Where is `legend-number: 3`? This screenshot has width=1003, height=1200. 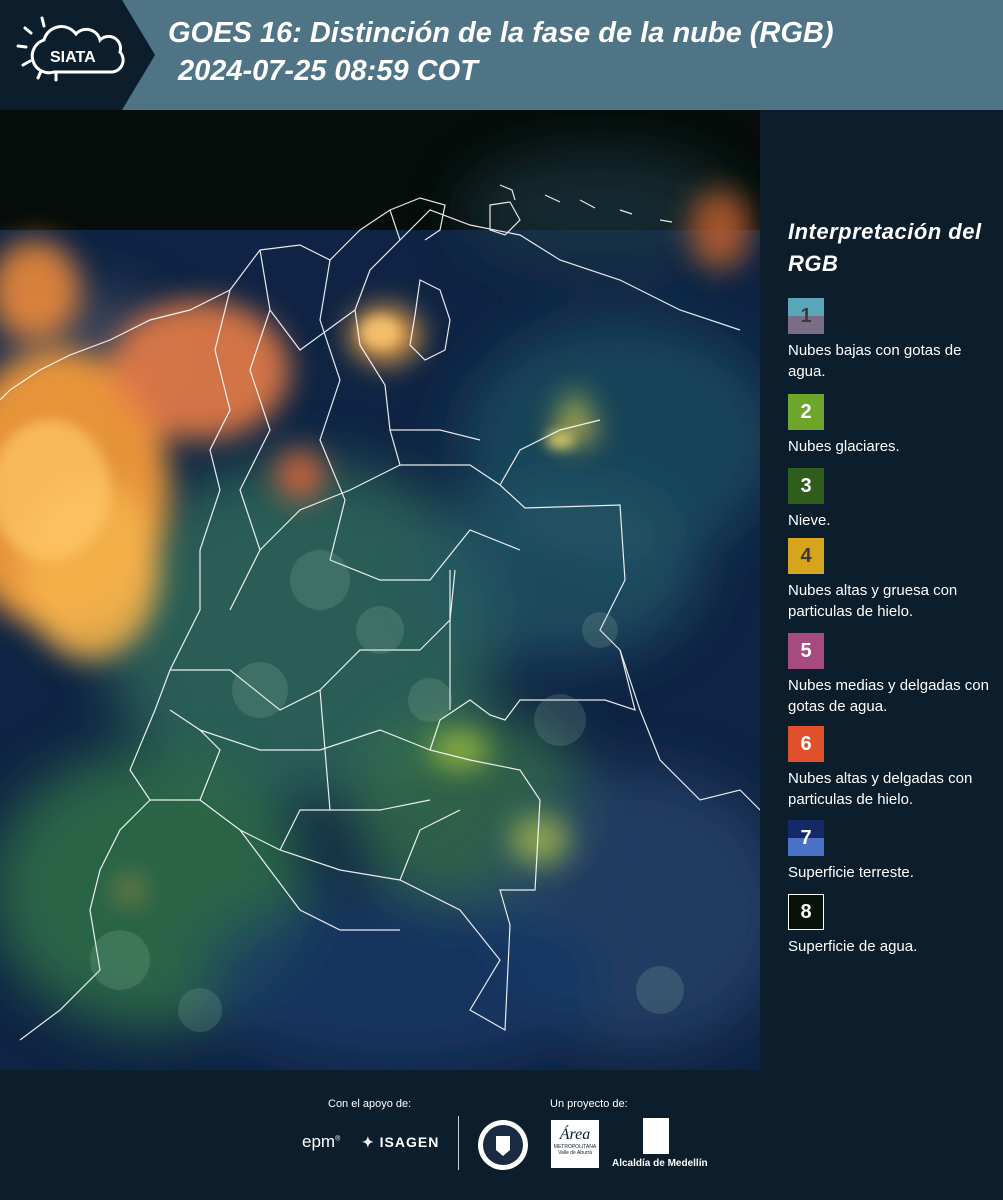
legend-number: 3 is located at coordinates (806, 485).